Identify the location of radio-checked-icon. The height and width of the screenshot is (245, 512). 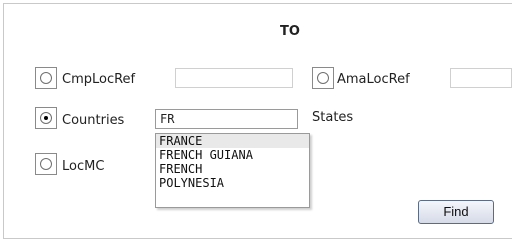
(46, 118).